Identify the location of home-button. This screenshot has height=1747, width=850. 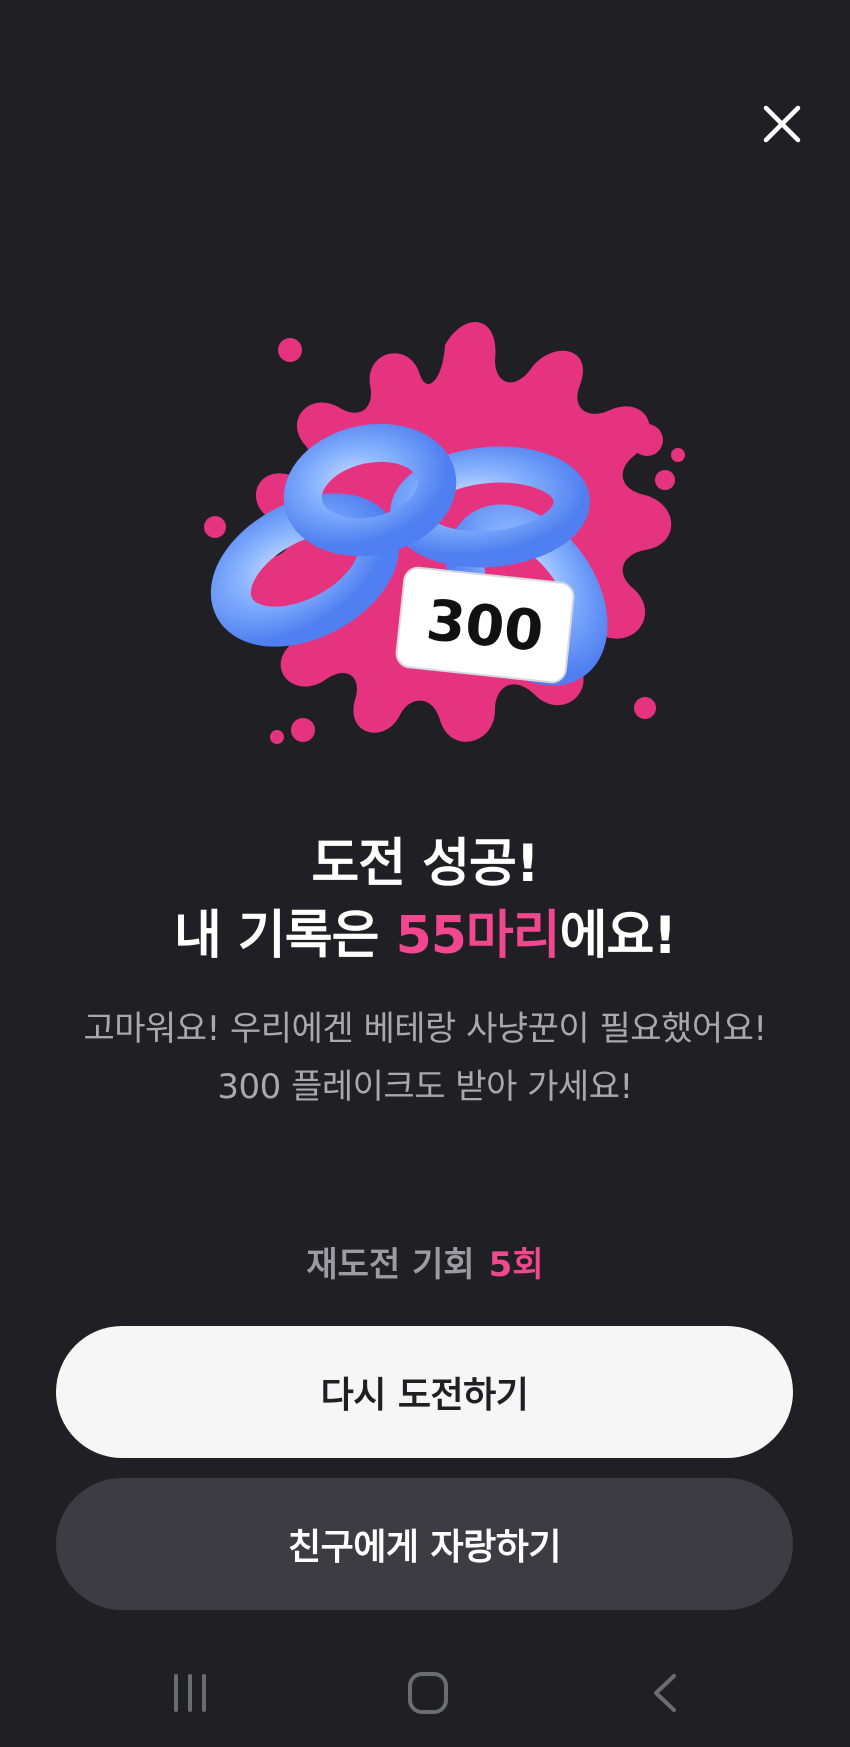
(428, 1693).